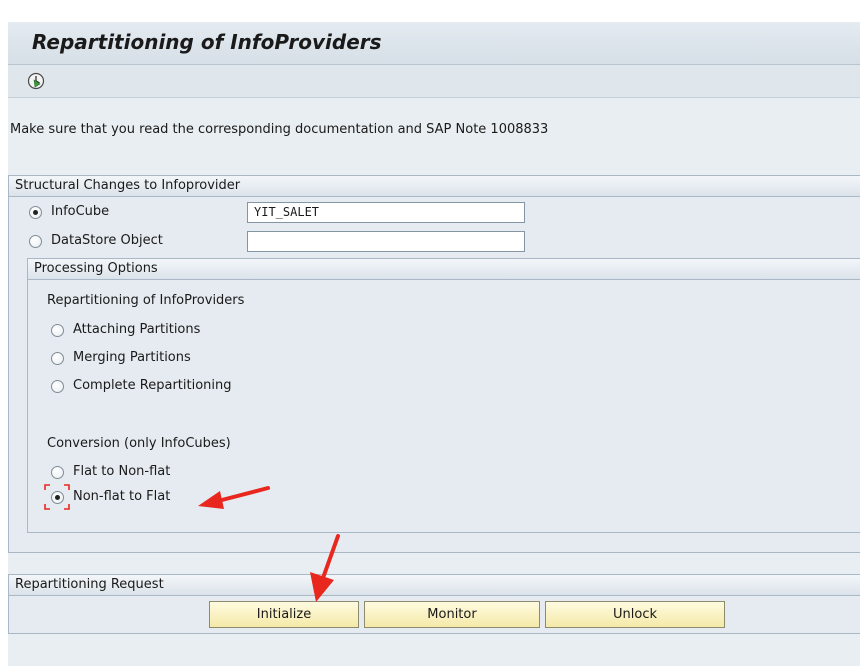 The height and width of the screenshot is (666, 860). I want to click on conversion-section-label: Conversion (only InfoCubes), so click(139, 443).